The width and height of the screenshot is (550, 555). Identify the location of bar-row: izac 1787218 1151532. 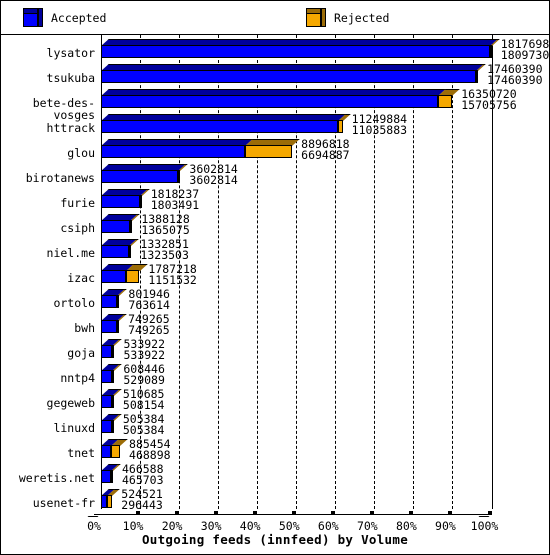
(275, 276).